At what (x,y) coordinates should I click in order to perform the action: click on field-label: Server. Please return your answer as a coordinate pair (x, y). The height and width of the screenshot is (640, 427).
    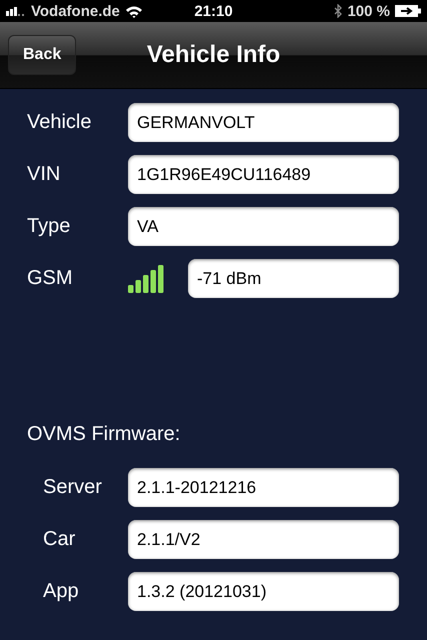
    Looking at the image, I should click on (72, 487).